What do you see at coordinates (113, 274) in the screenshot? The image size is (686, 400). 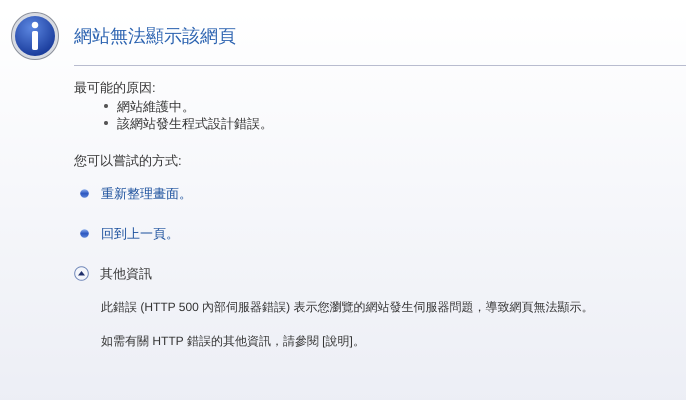 I see `more-info-toggle: 其他資訊` at bounding box center [113, 274].